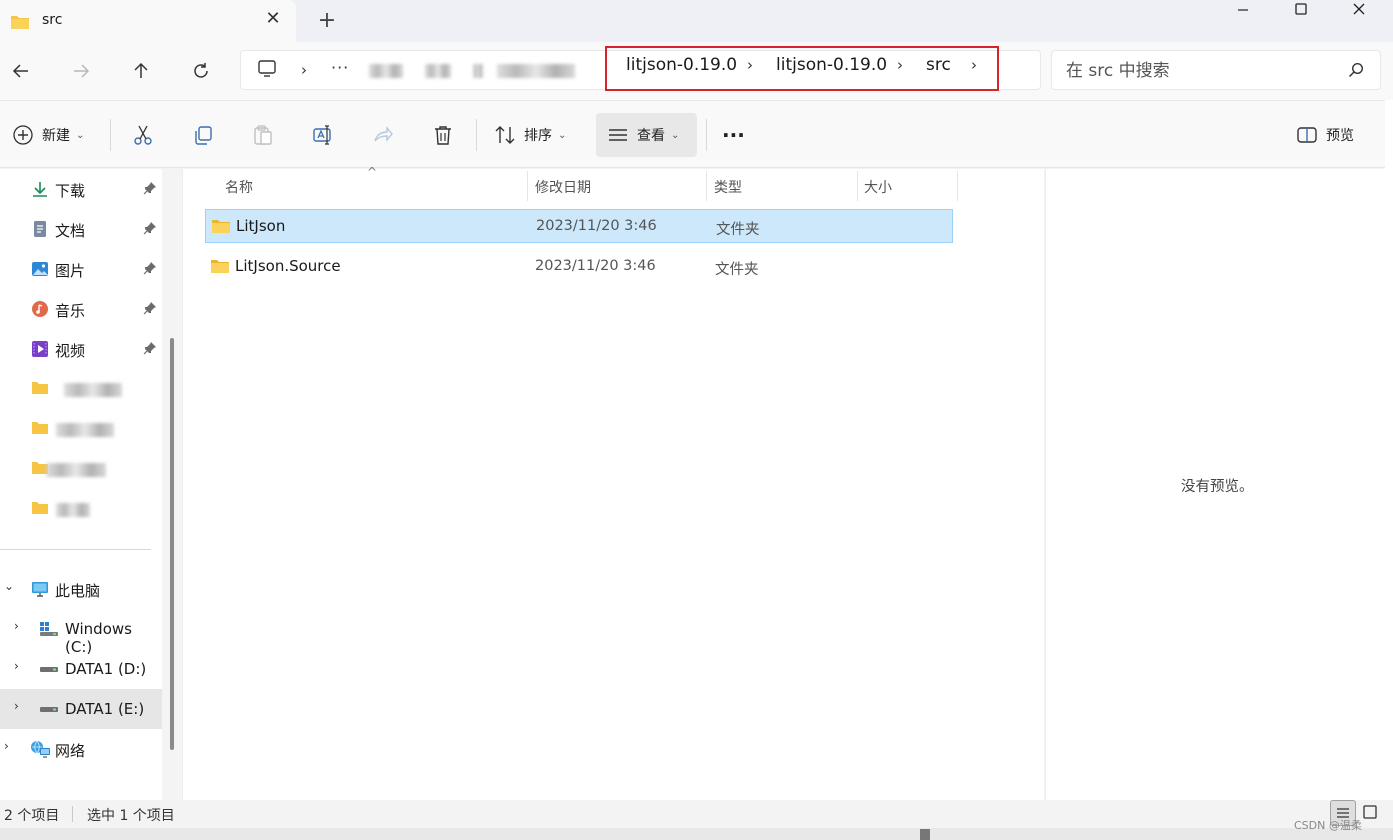 The image size is (1393, 840). Describe the element at coordinates (530, 135) in the screenshot. I see `sort-button: 排序 ⌄` at that location.